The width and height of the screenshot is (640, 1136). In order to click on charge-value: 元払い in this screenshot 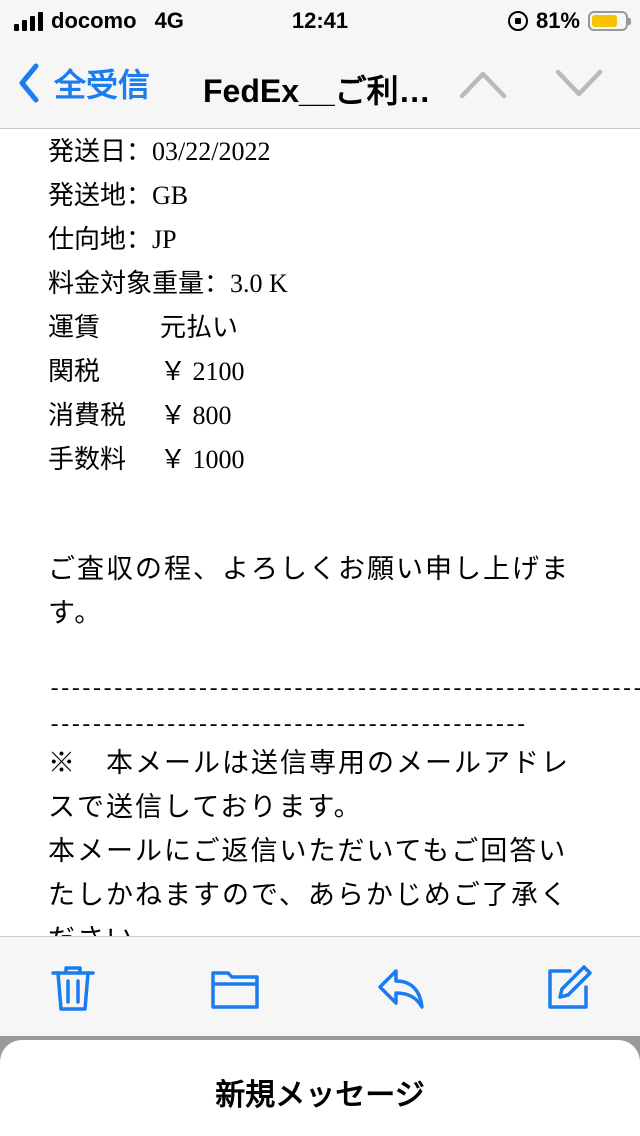, I will do `click(199, 327)`.